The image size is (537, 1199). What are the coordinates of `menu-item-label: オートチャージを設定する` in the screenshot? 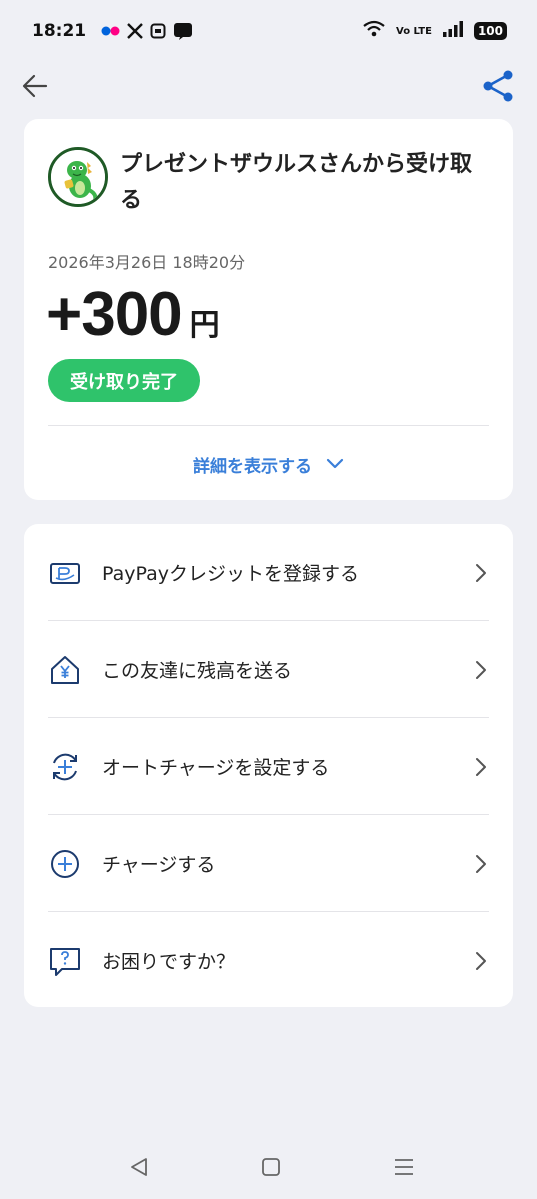 It's located at (216, 768).